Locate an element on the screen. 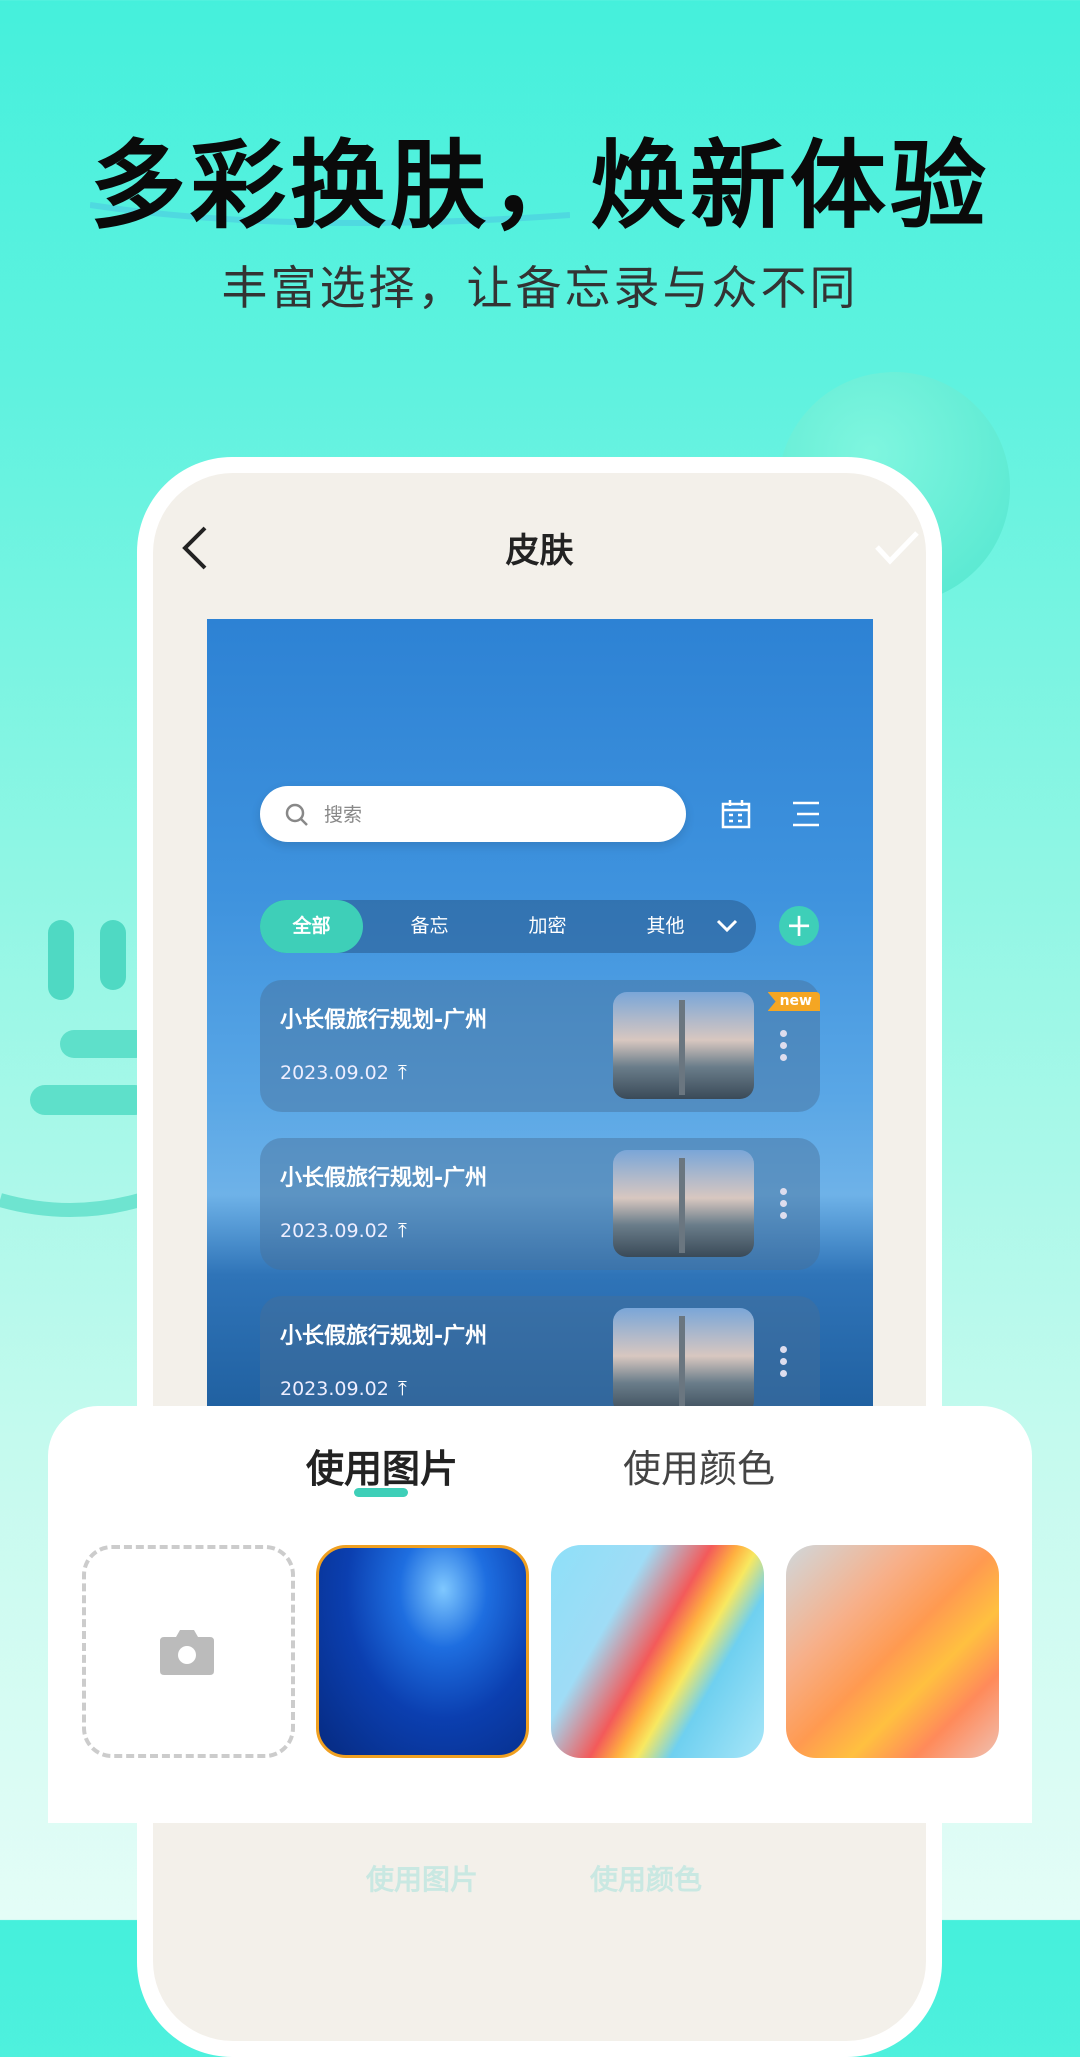 The width and height of the screenshot is (1080, 2057). upload-photo-button is located at coordinates (188, 1651).